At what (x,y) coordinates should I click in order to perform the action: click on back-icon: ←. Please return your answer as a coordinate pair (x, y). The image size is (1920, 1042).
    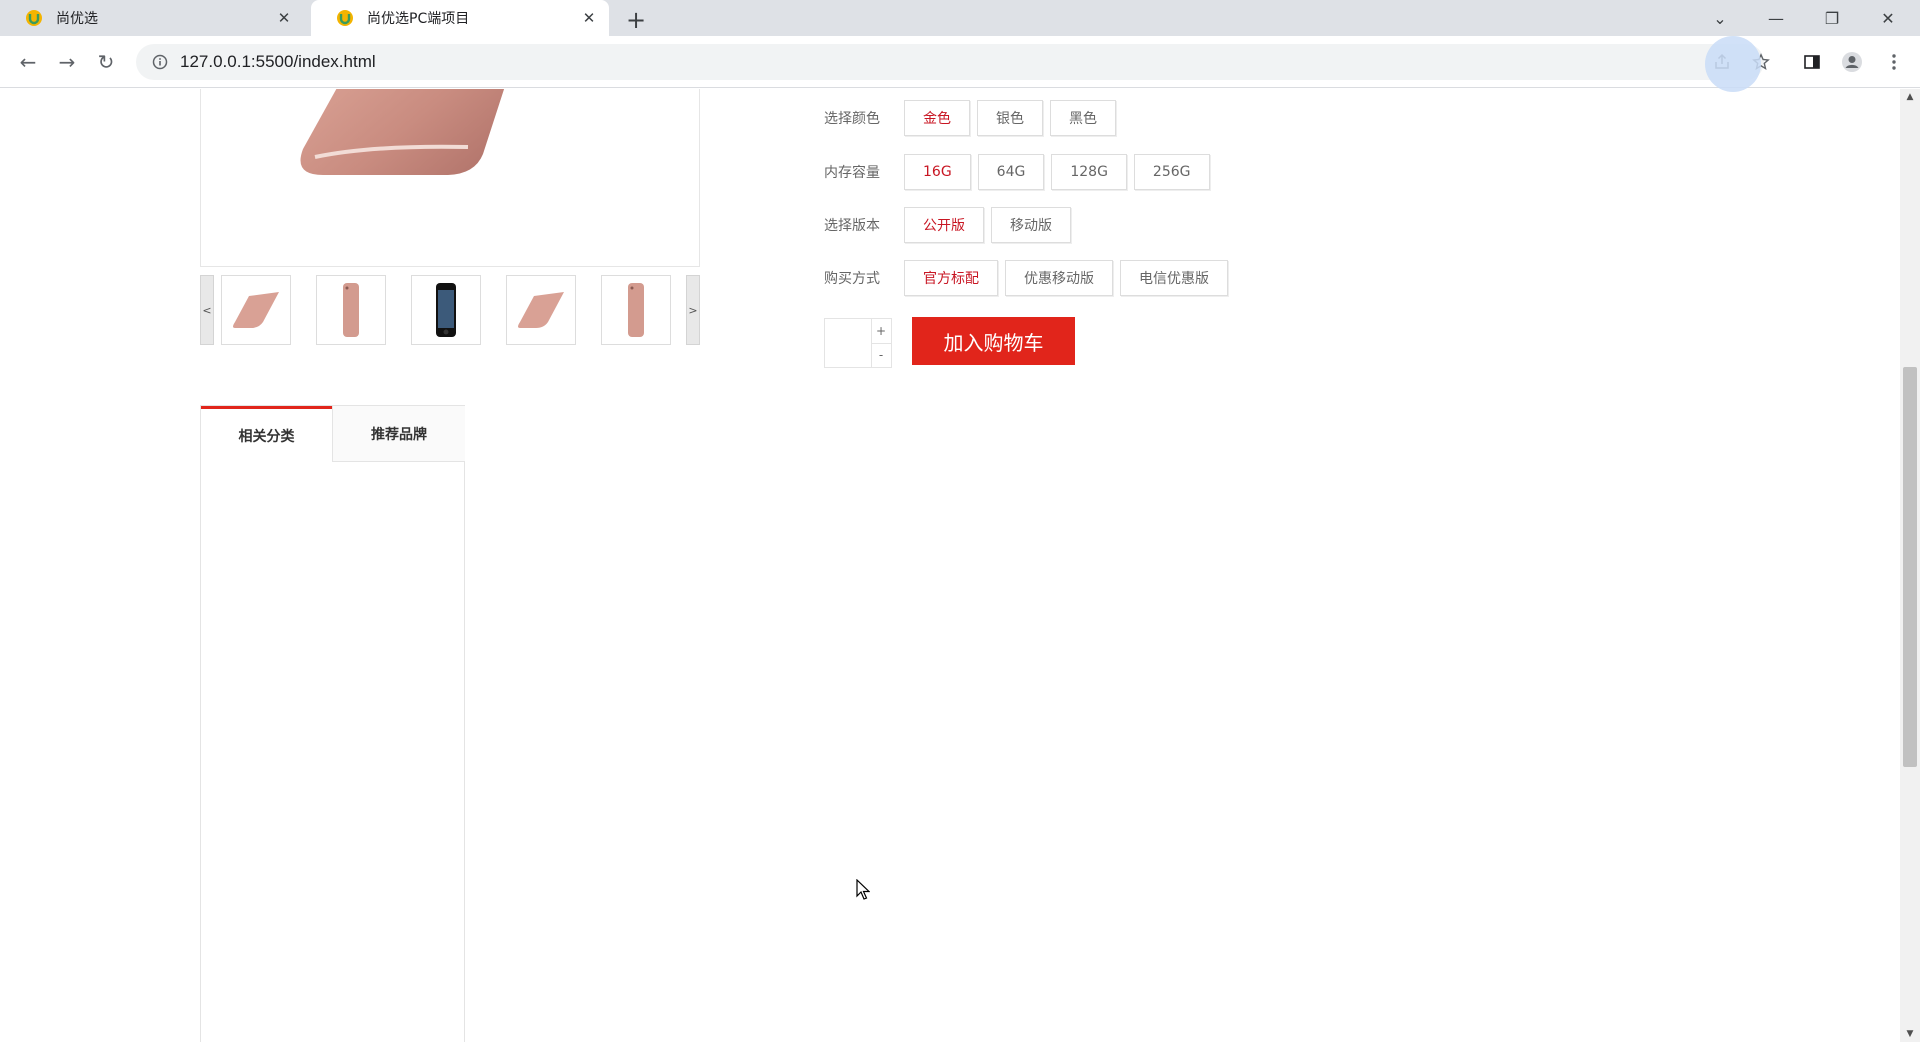
    Looking at the image, I should click on (28, 62).